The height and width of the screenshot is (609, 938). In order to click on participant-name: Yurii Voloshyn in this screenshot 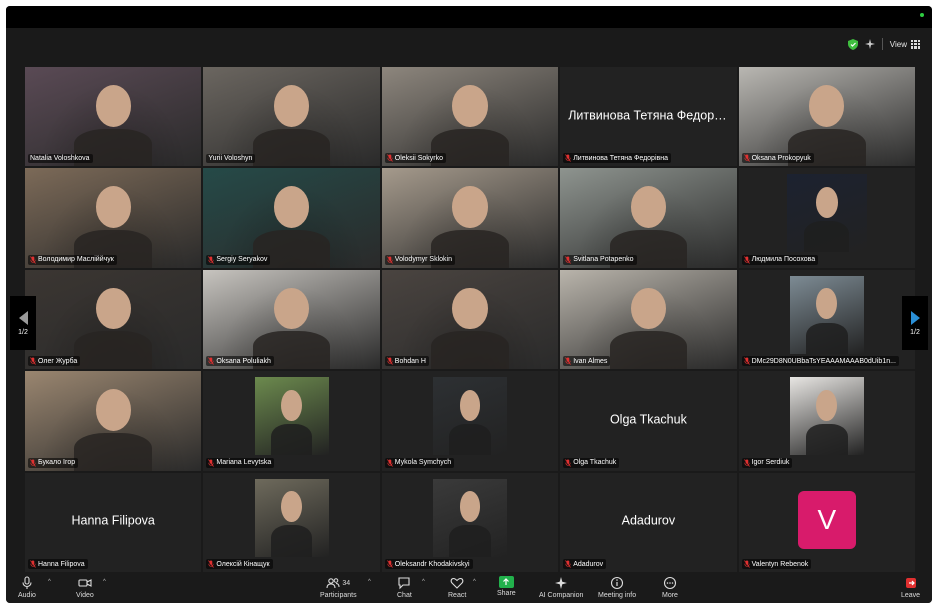, I will do `click(230, 159)`.